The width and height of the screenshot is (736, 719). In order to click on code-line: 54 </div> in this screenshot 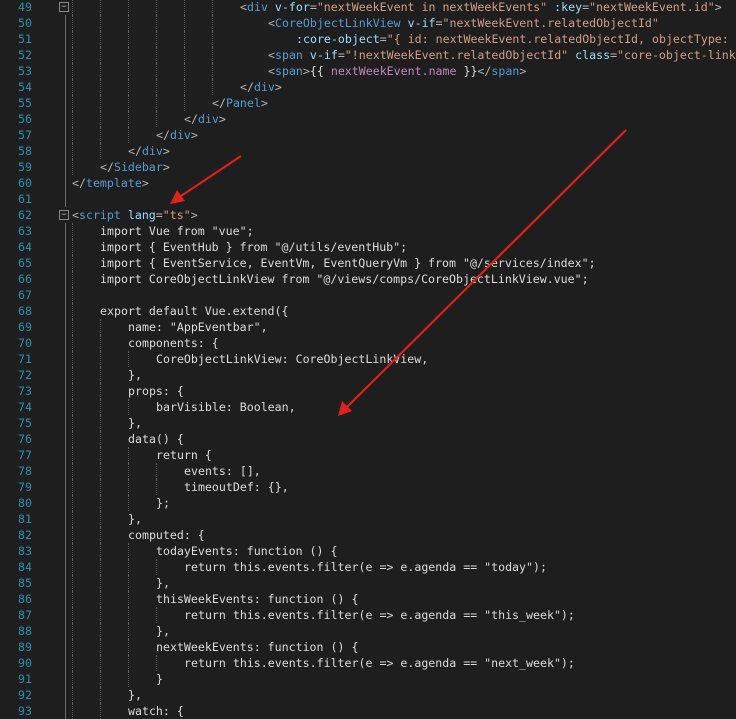, I will do `click(368, 87)`.